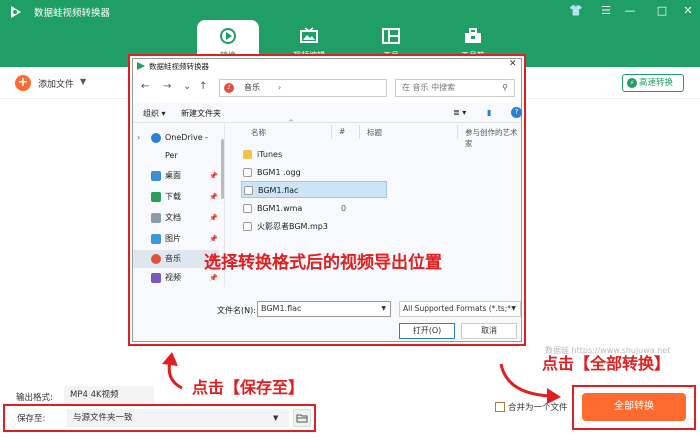  I want to click on dialog-command-bar: 组织 ▾ 新建文件夹 ≣ ▾ ▮ ?, so click(327, 113).